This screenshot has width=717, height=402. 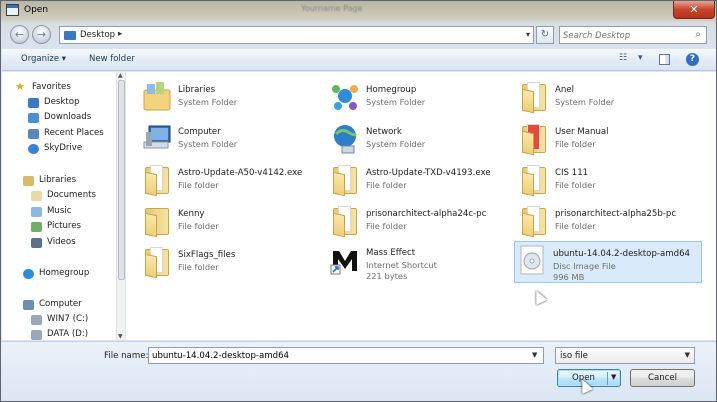 What do you see at coordinates (40, 59) in the screenshot?
I see `organize-label: Organize` at bounding box center [40, 59].